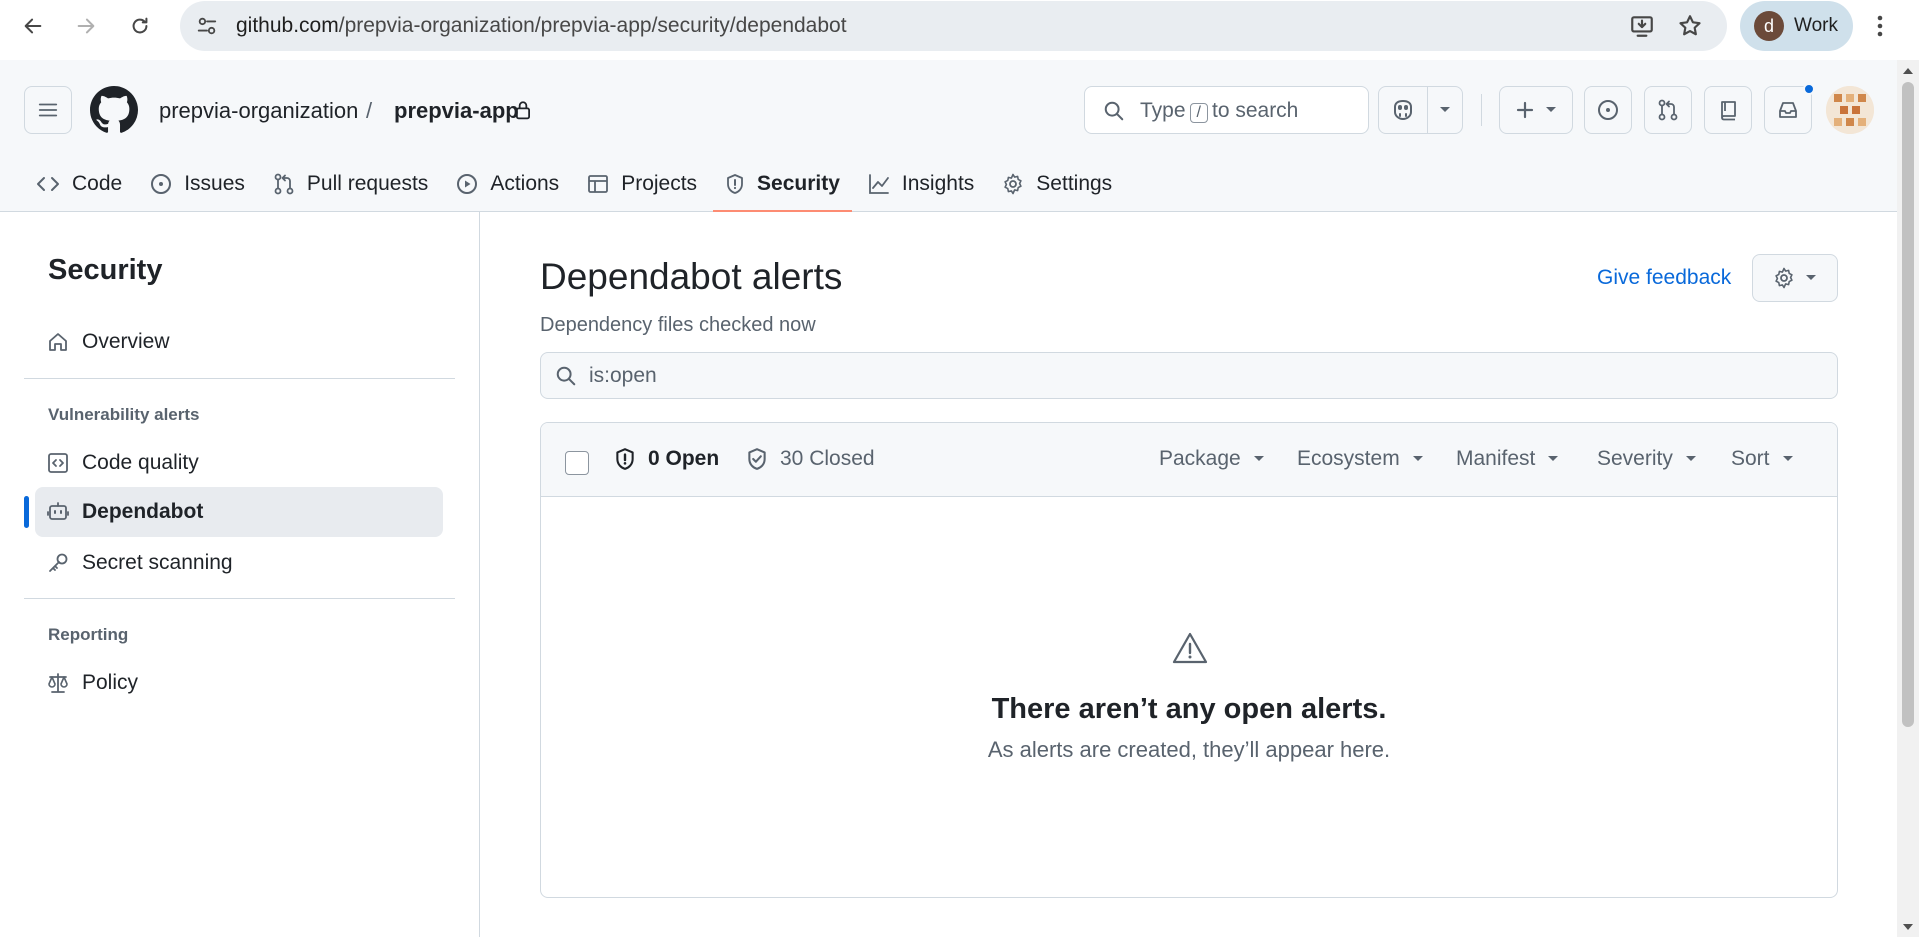 Image resolution: width=1919 pixels, height=937 pixels. Describe the element at coordinates (143, 511) in the screenshot. I see `sidebar-item-label: Dependabot` at that location.